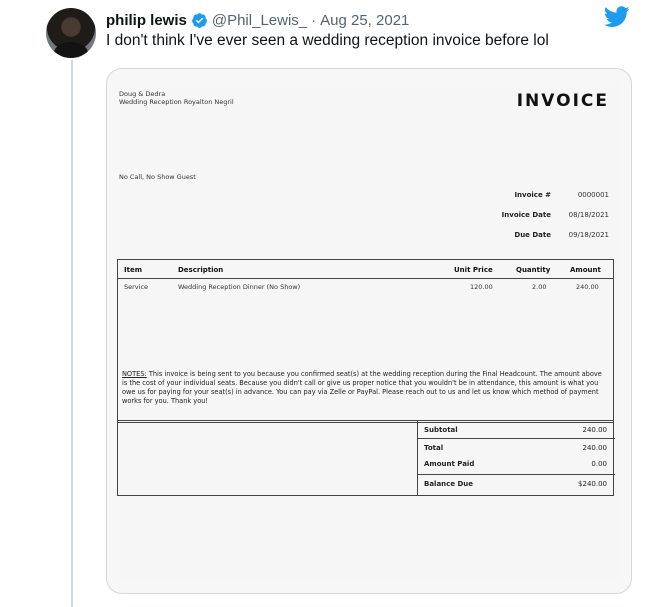 This screenshot has height=607, width=670. What do you see at coordinates (157, 177) in the screenshot?
I see `invoice-bill-to: No Call, No Show Guest` at bounding box center [157, 177].